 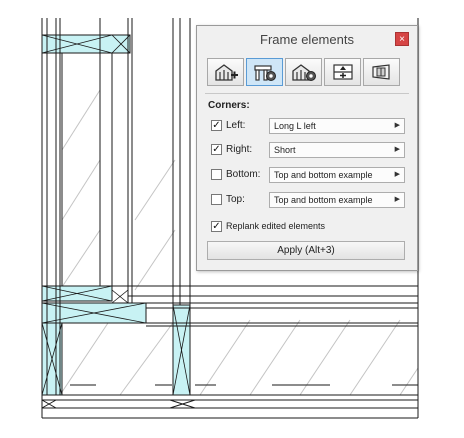 I want to click on left-corner-dropdown: Long L left ▶, so click(x=337, y=126).